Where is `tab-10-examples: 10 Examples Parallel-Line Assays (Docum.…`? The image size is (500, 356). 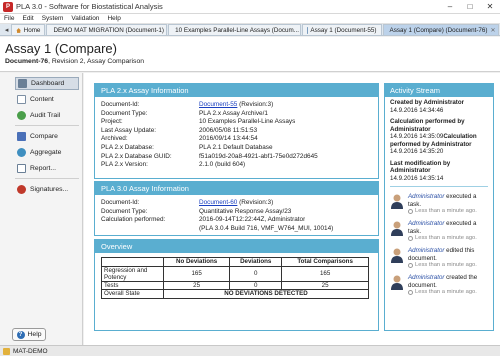 tab-10-examples: 10 Examples Parallel-Line Assays (Docum.… is located at coordinates (235, 29).